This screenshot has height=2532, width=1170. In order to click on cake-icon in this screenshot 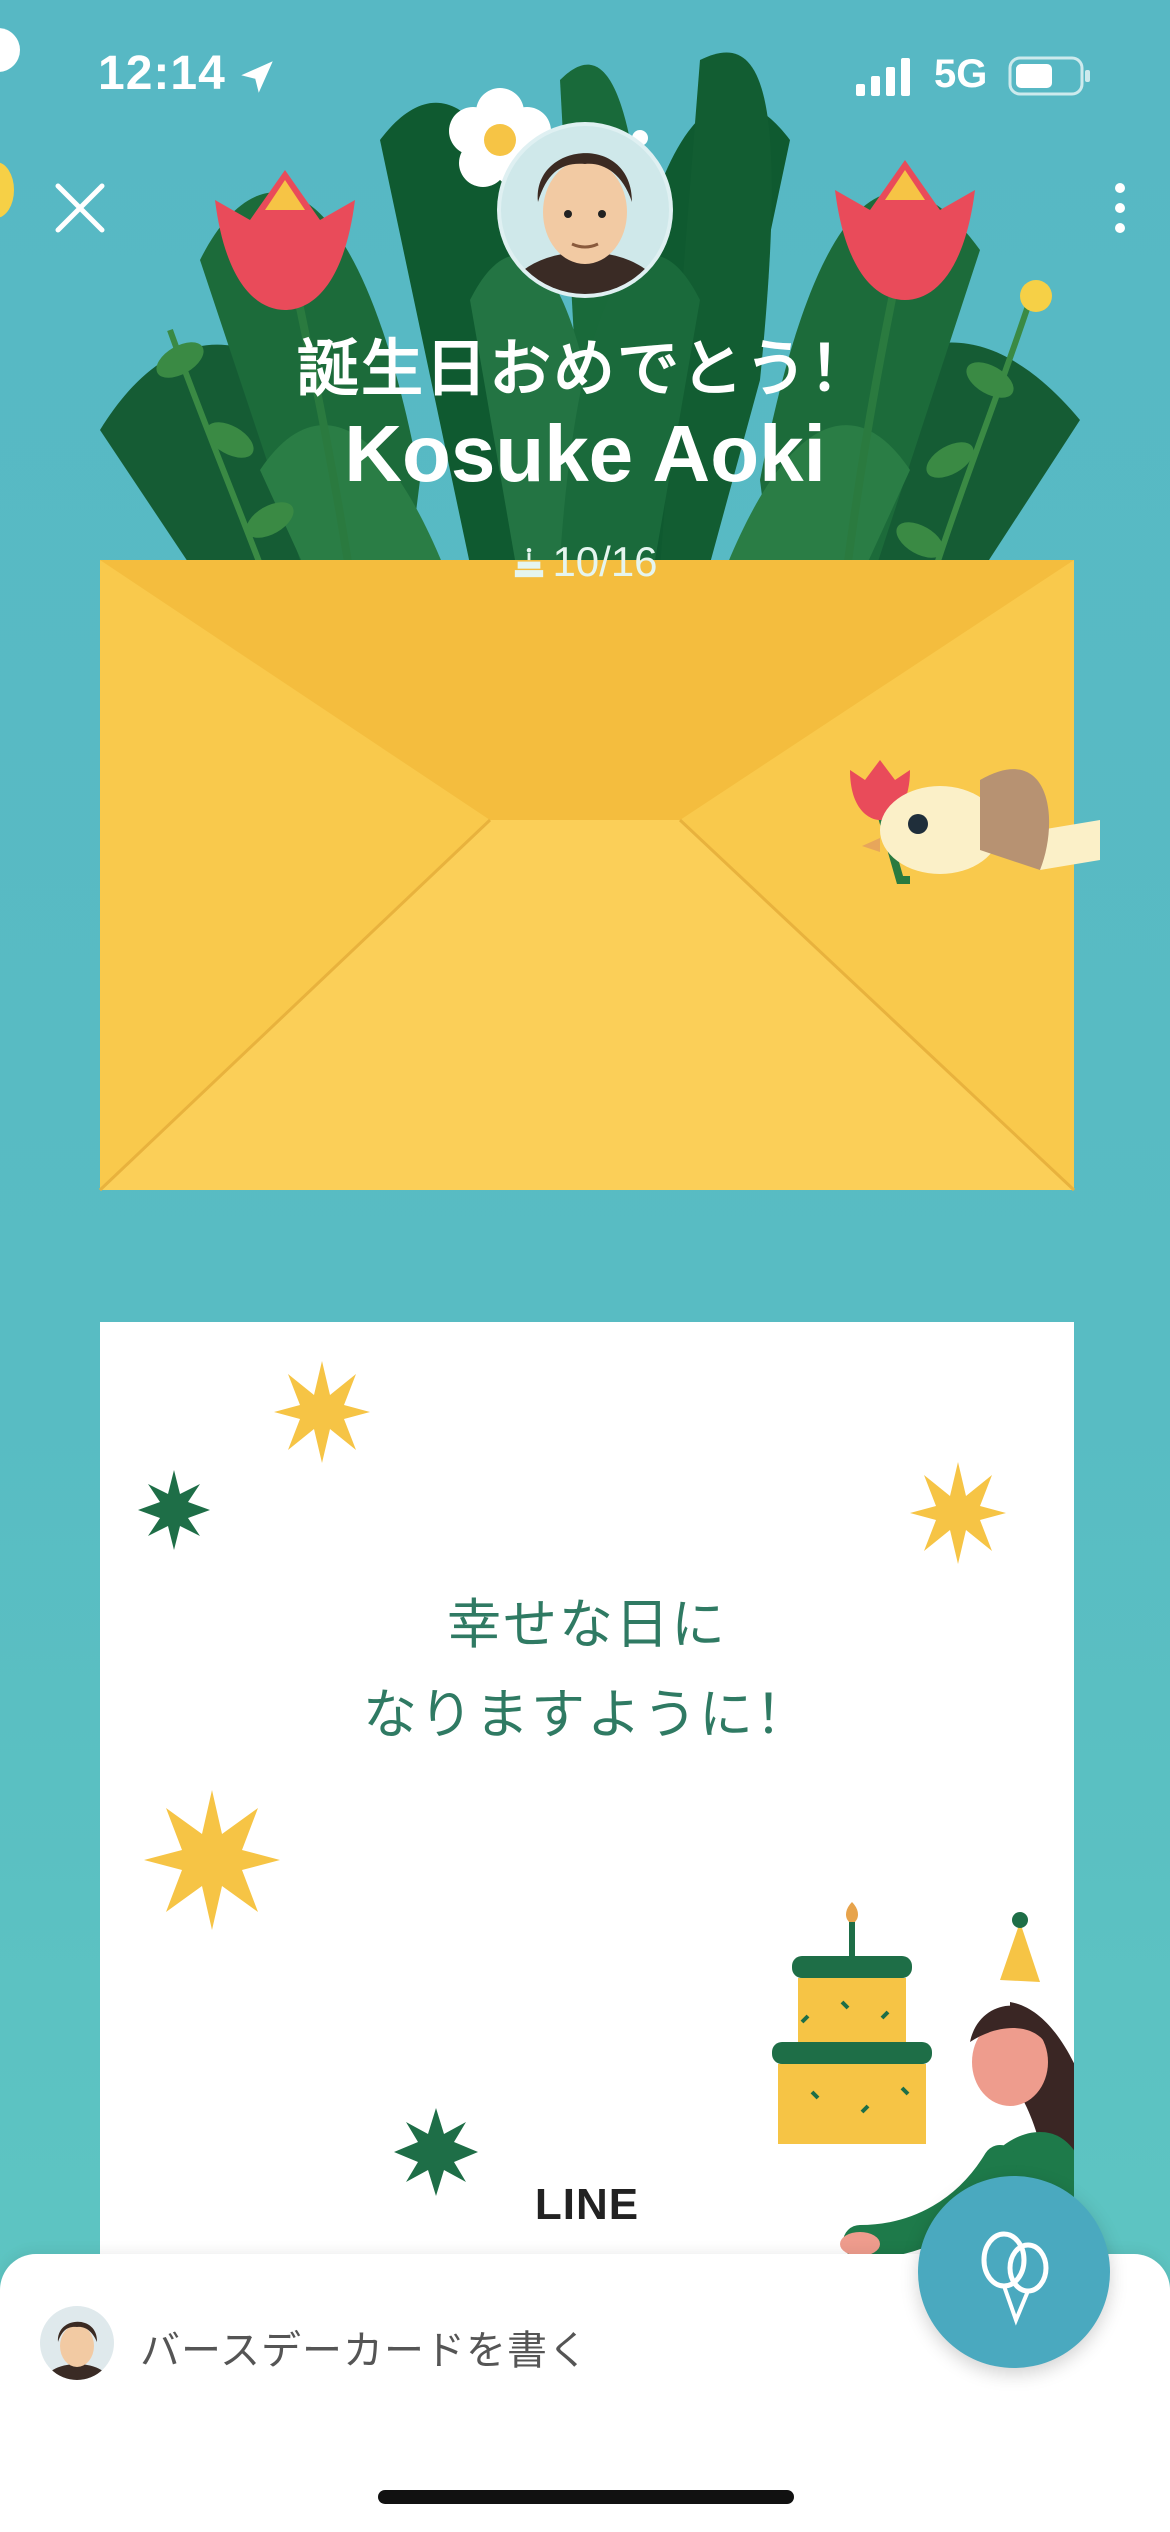, I will do `click(529, 562)`.